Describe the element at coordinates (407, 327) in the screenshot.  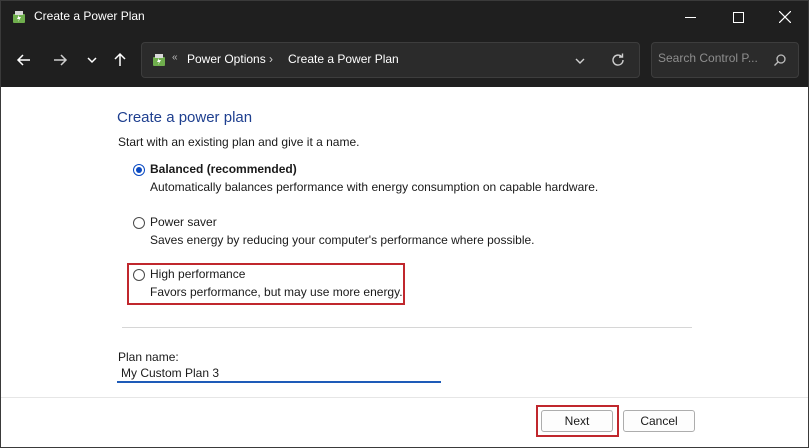
I see `divider` at that location.